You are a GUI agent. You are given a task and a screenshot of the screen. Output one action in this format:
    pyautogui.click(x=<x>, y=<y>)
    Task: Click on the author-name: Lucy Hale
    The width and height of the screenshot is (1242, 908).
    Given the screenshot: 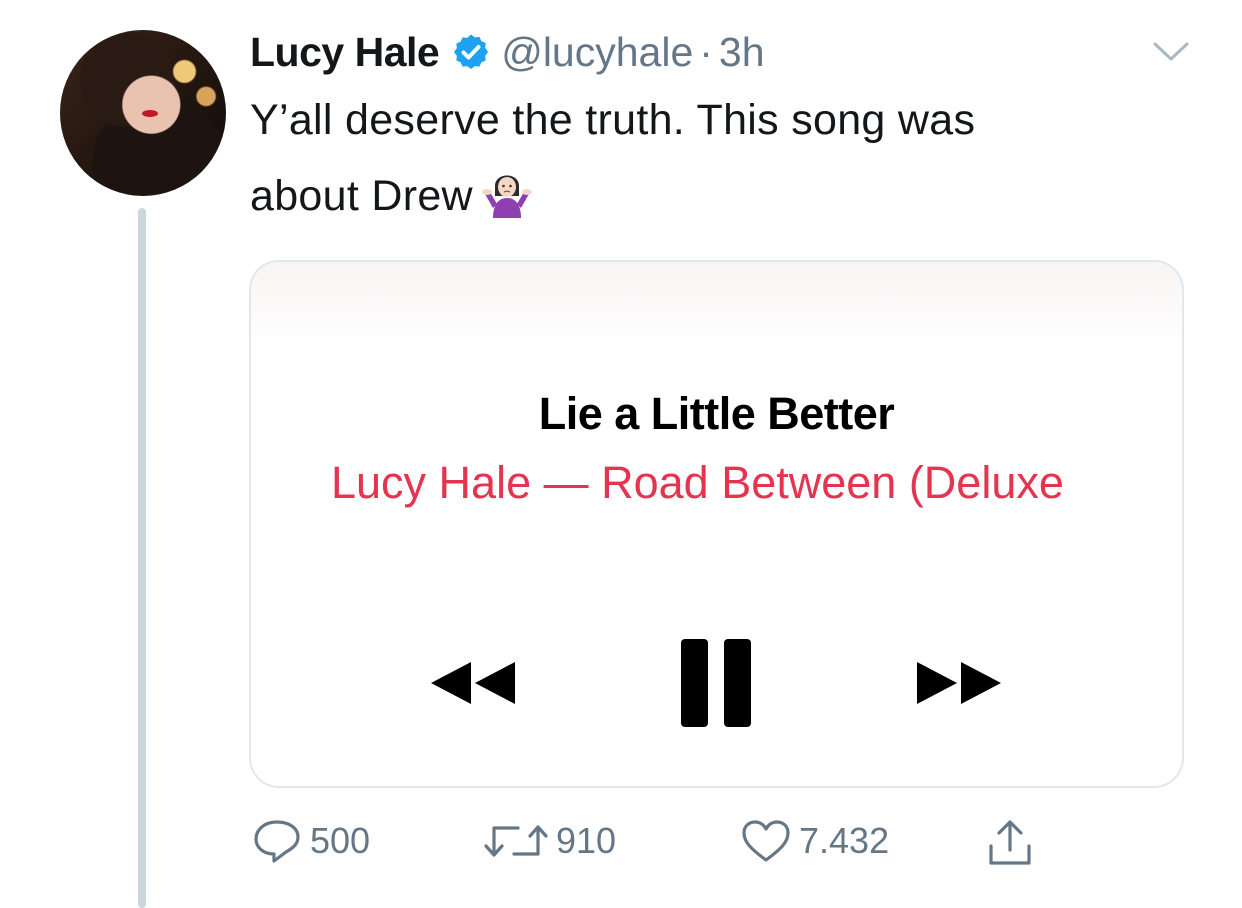 What is the action you would take?
    pyautogui.click(x=345, y=52)
    